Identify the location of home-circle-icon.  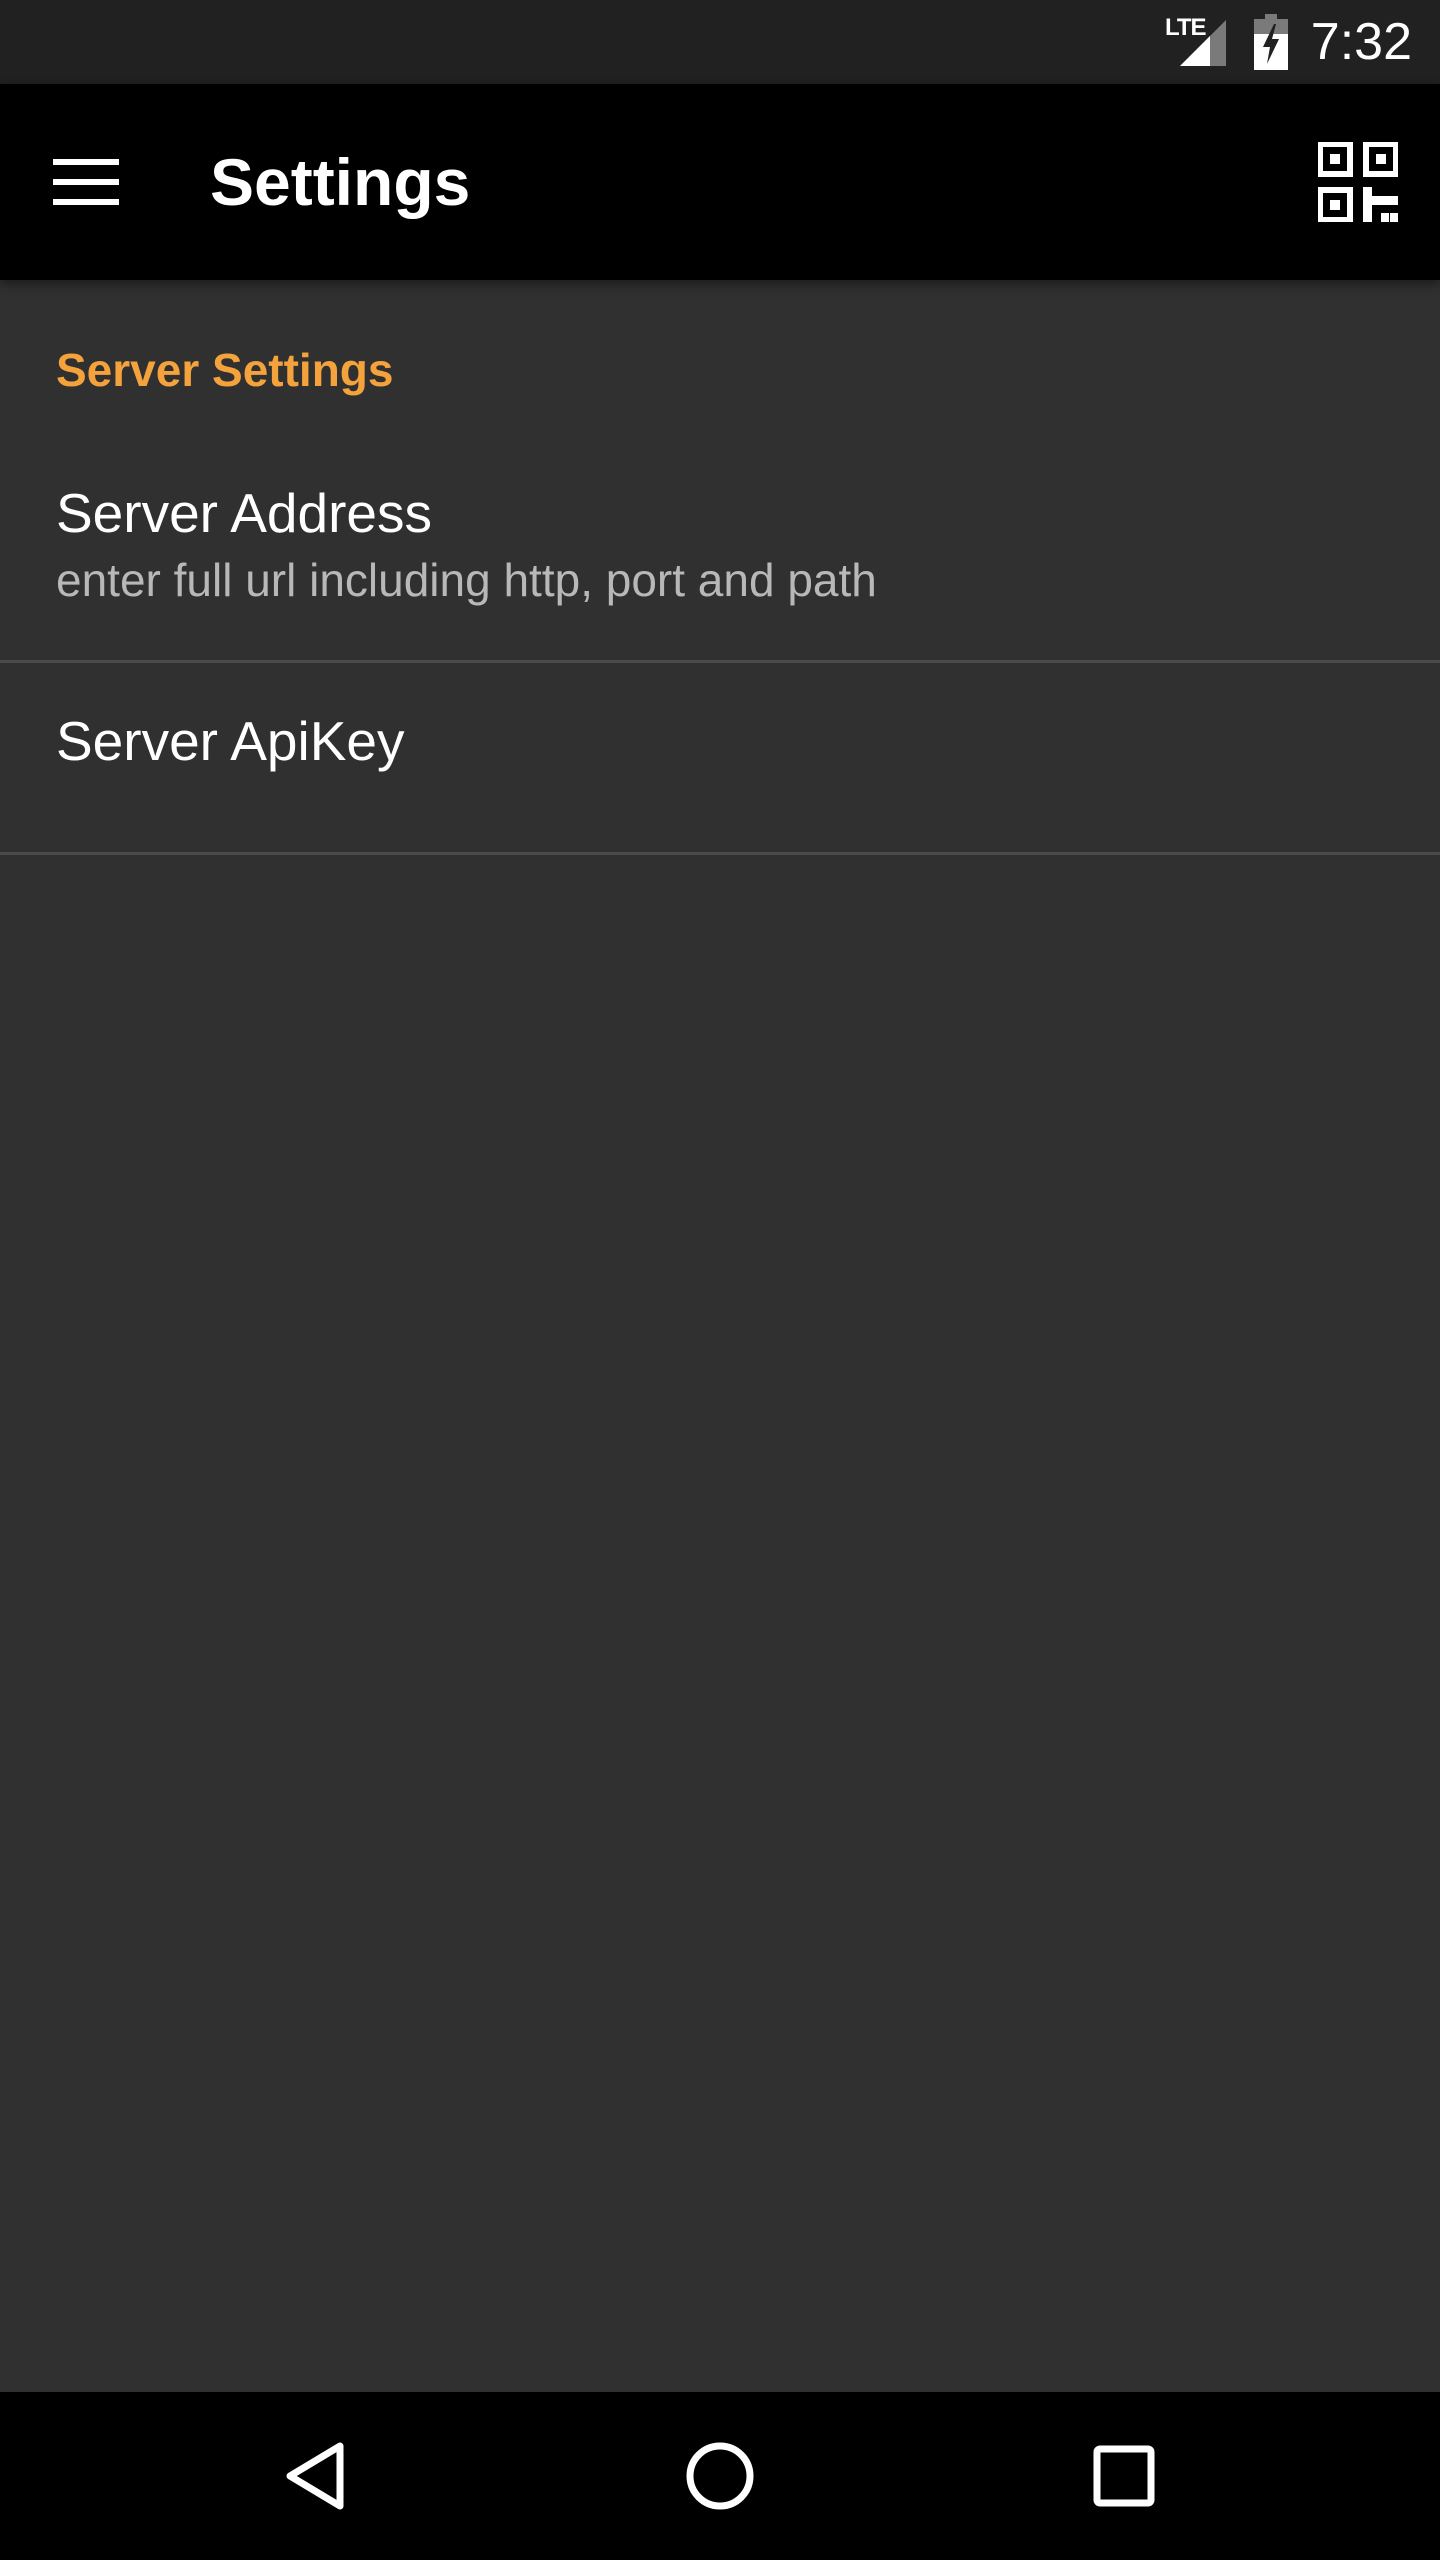
(720, 2476).